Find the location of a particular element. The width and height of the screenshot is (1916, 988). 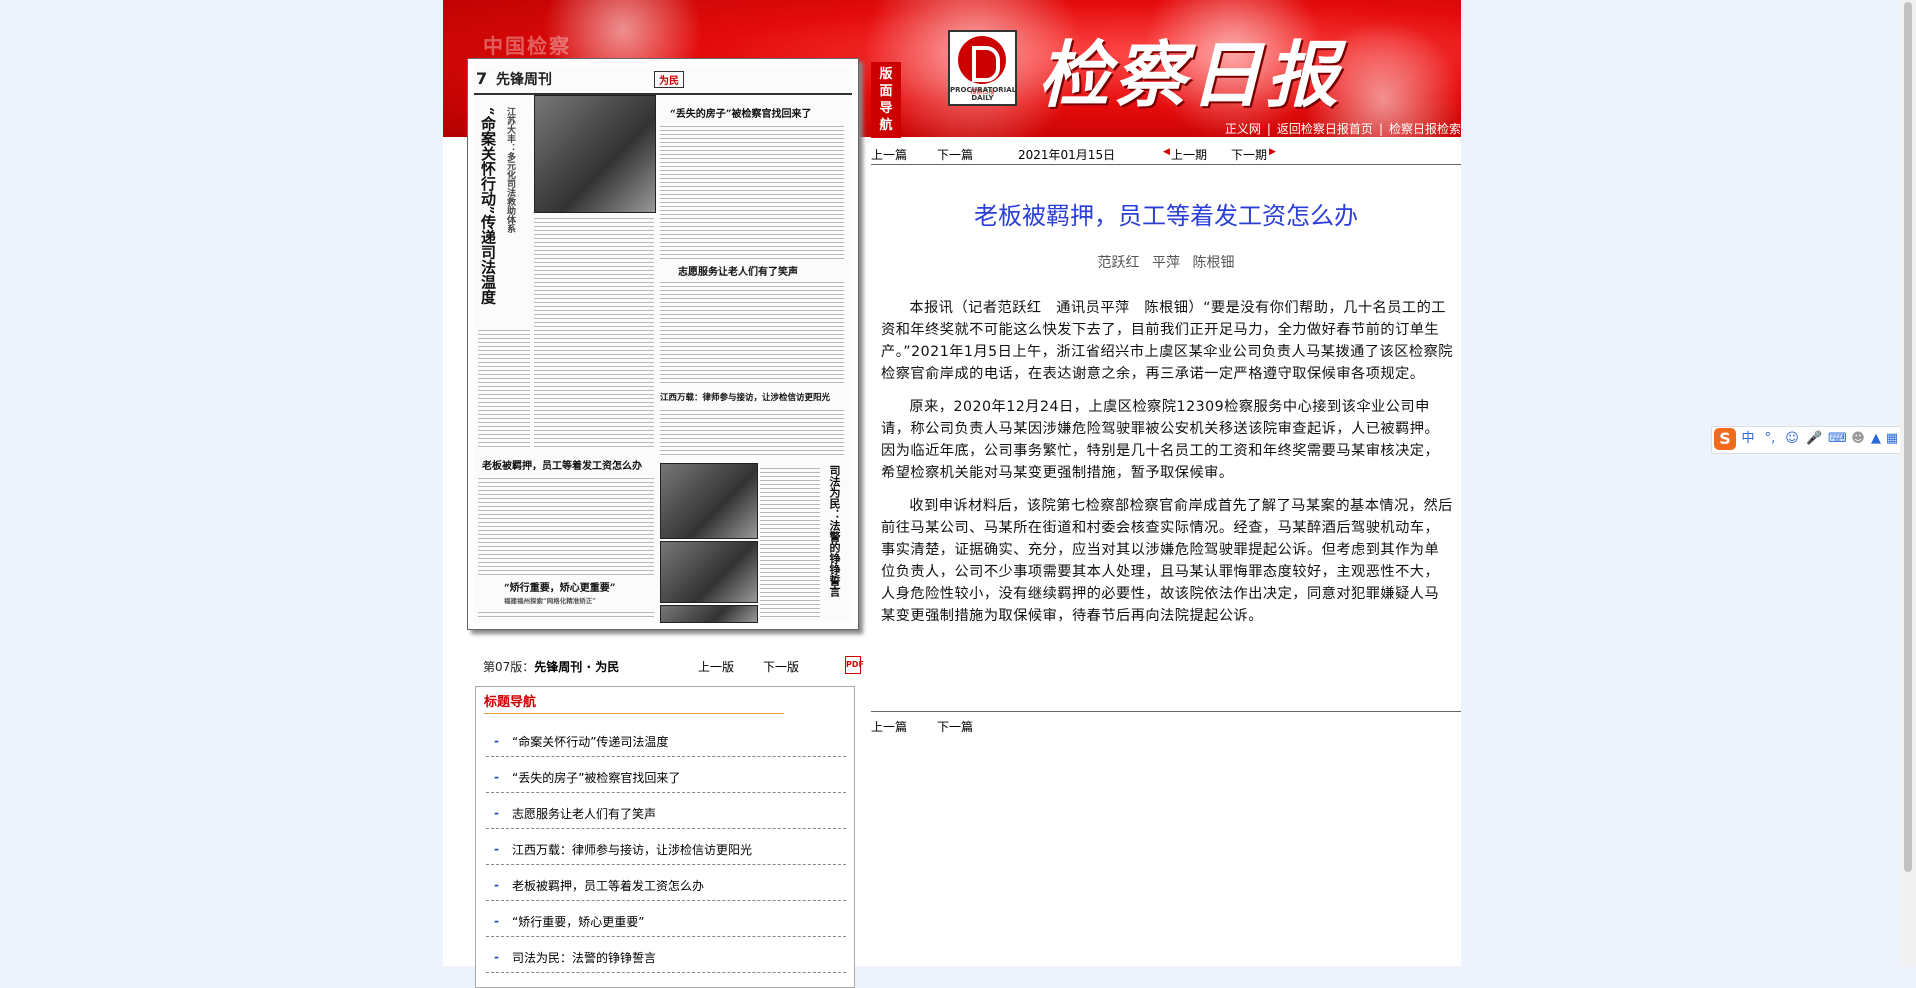

title-nav-link: 江西万载：律师参与接访，让涉检信访更阳光 is located at coordinates (632, 849).